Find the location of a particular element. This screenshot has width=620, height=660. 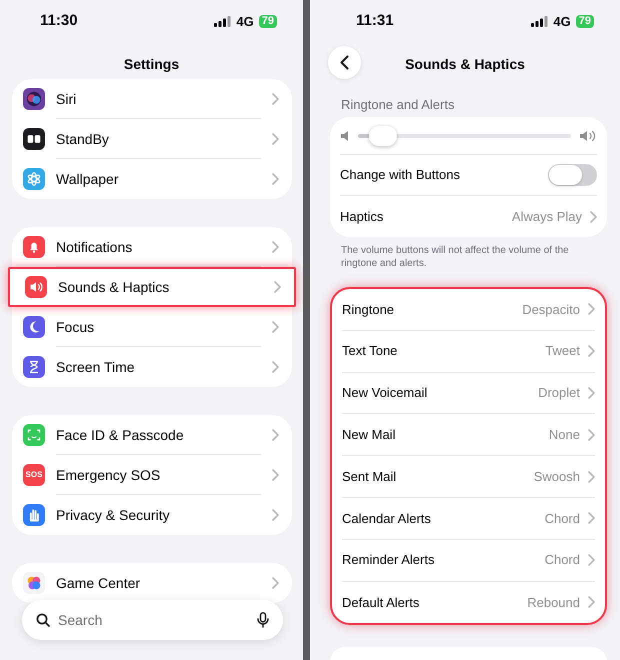

screen-title: Sounds & Haptics is located at coordinates (465, 64).